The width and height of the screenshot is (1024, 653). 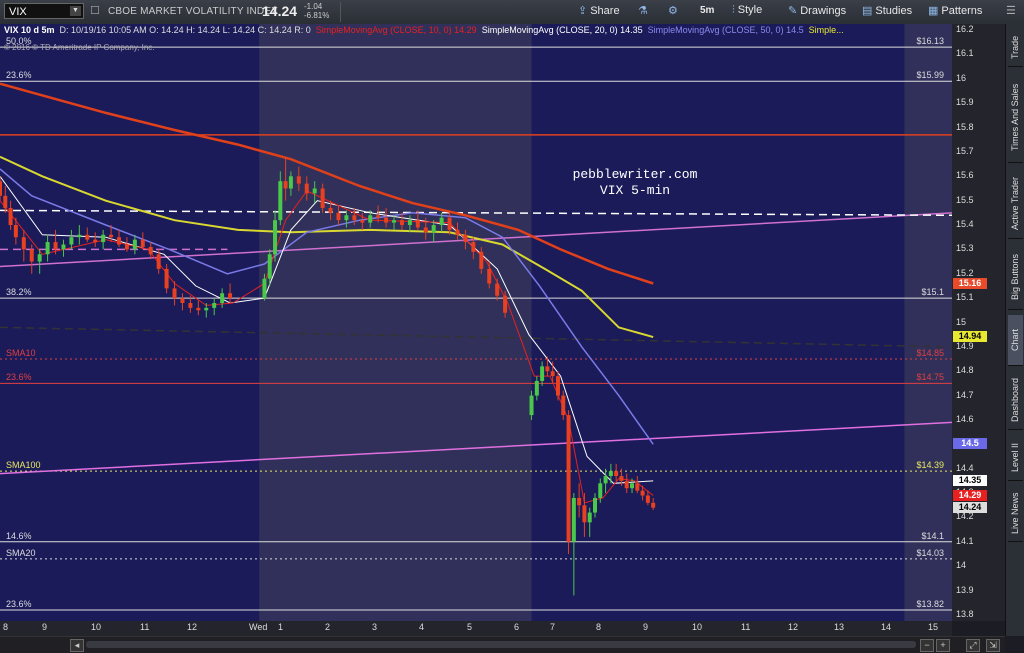 What do you see at coordinates (375, 627) in the screenshot?
I see `time-tick: 3` at bounding box center [375, 627].